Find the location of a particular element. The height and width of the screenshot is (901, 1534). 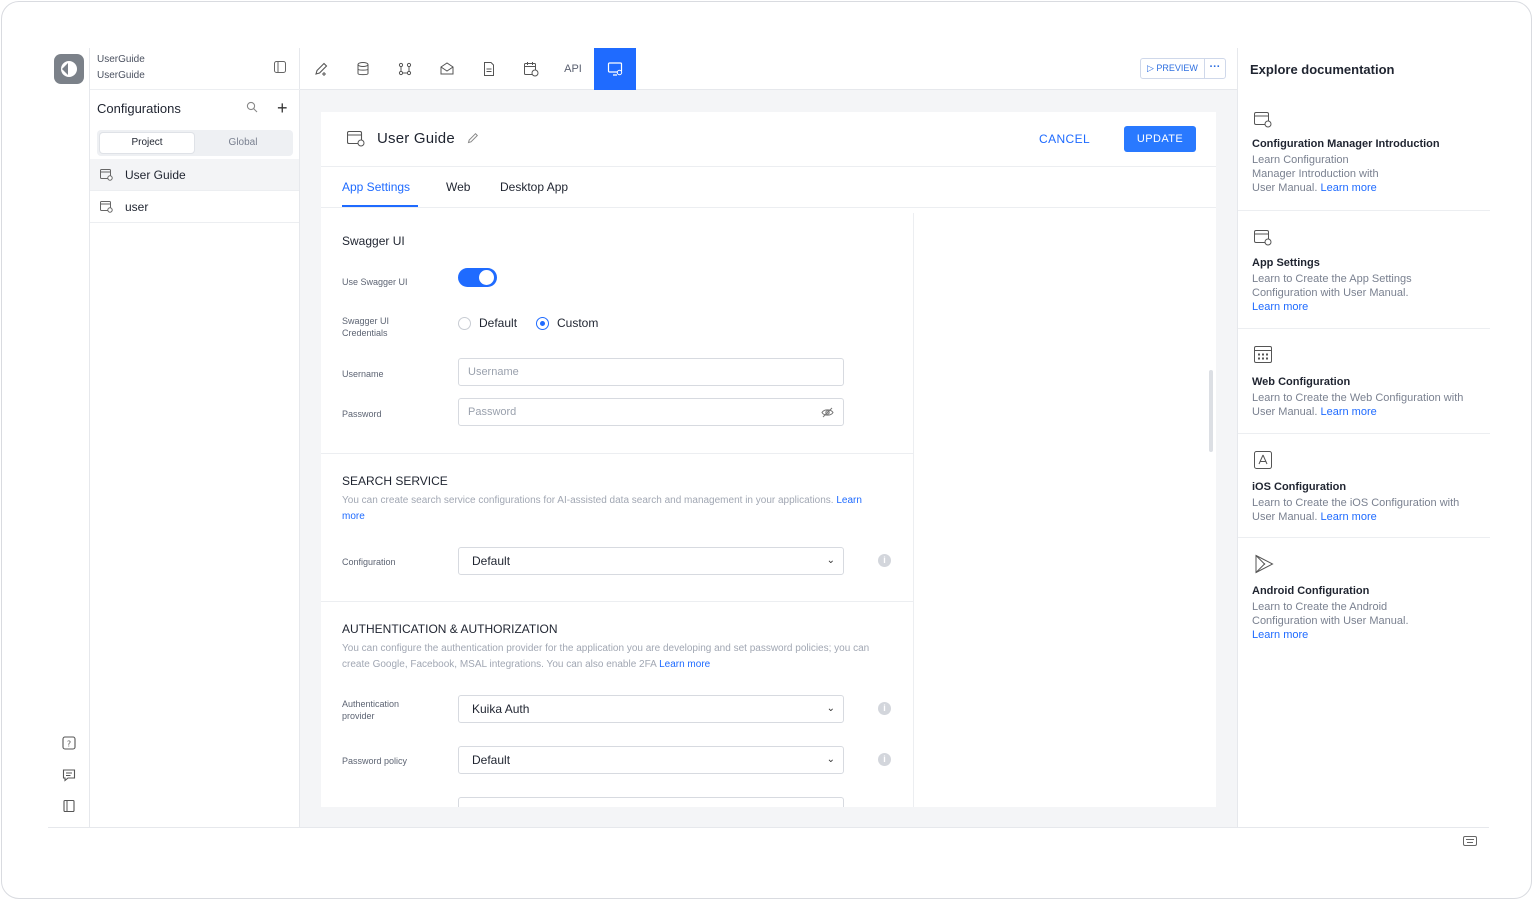

password-policy-select: Default ⌄ is located at coordinates (651, 760).